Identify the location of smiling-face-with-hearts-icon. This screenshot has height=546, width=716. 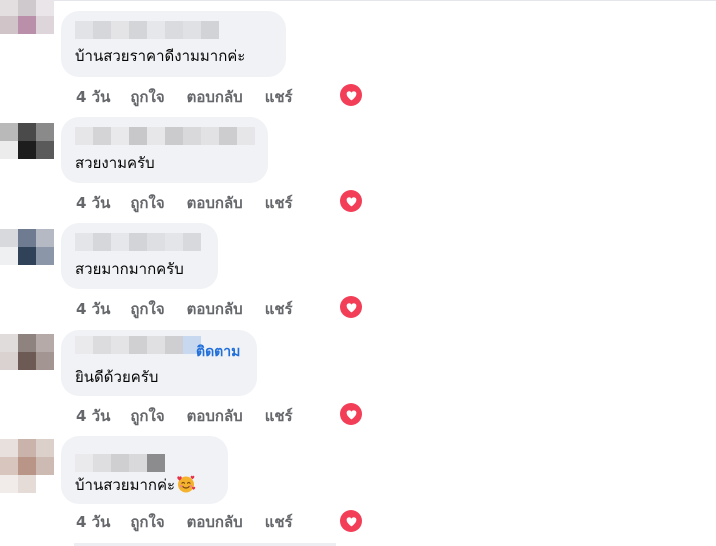
(186, 484).